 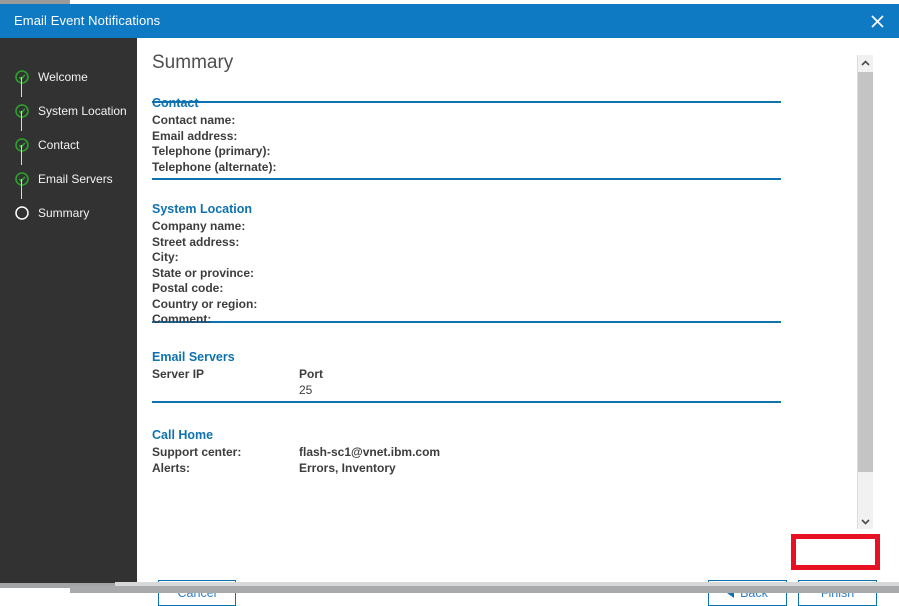 I want to click on table-header-row: Server IP Port, so click(x=299, y=375).